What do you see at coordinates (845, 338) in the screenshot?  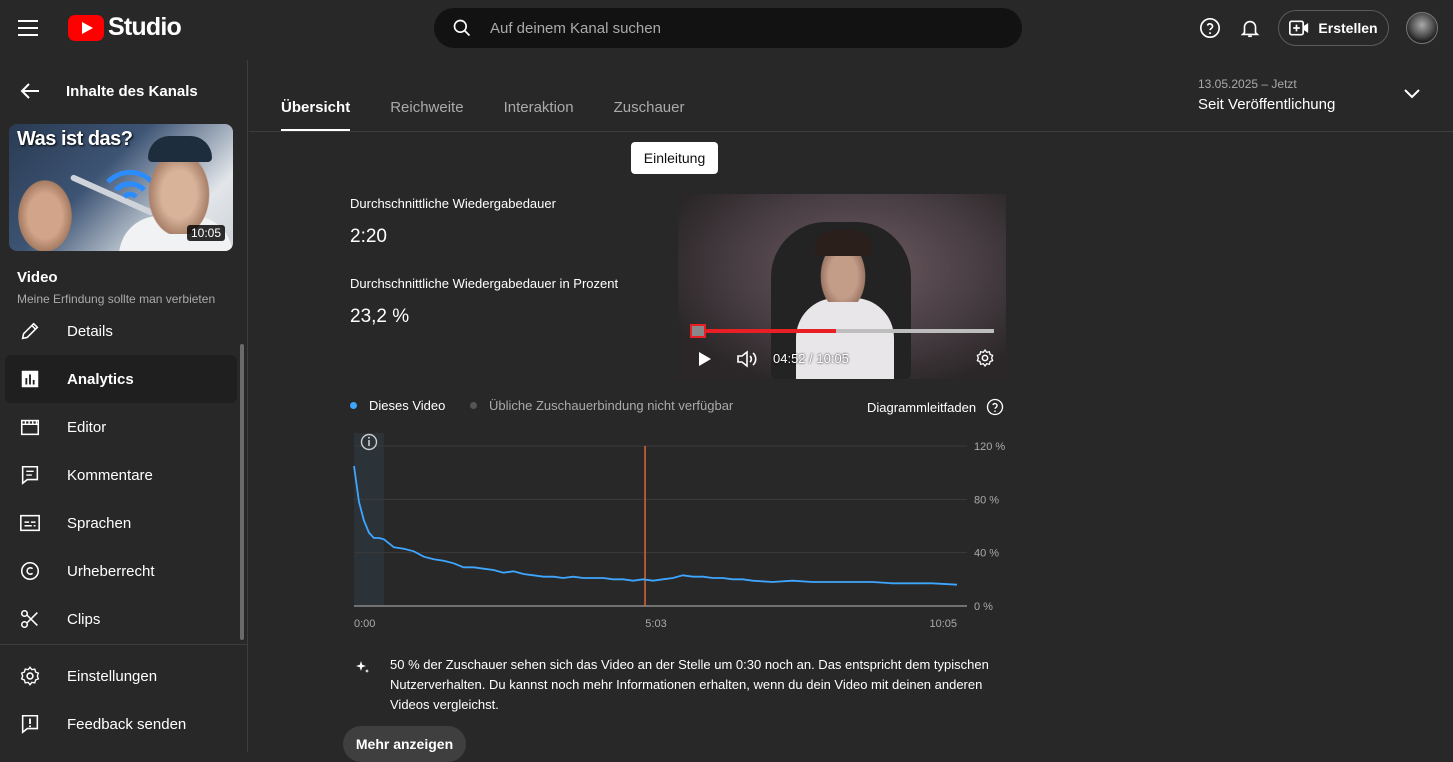 I see `player-person-shirt` at bounding box center [845, 338].